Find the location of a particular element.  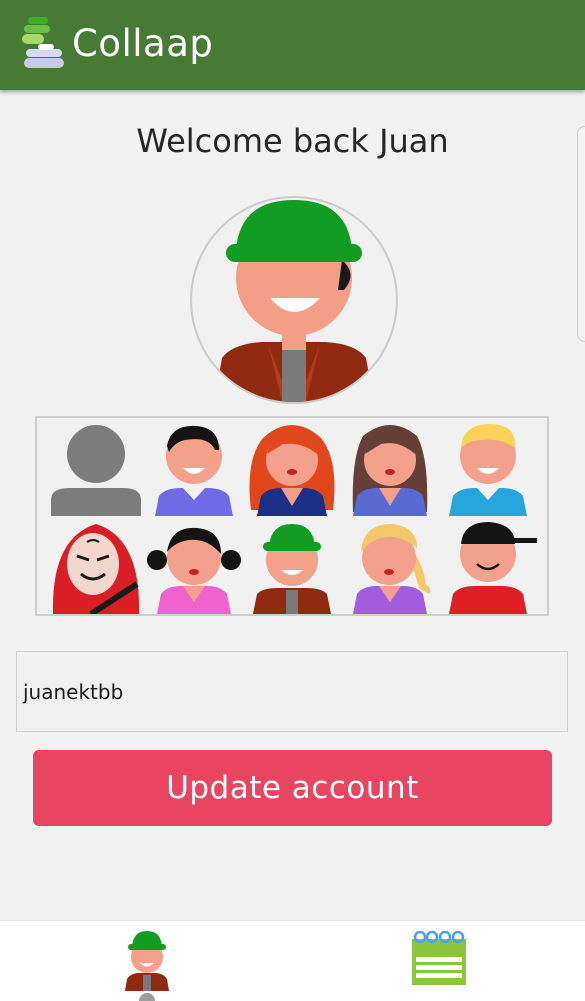

avatar-option-cap-boy is located at coordinates (490, 566).